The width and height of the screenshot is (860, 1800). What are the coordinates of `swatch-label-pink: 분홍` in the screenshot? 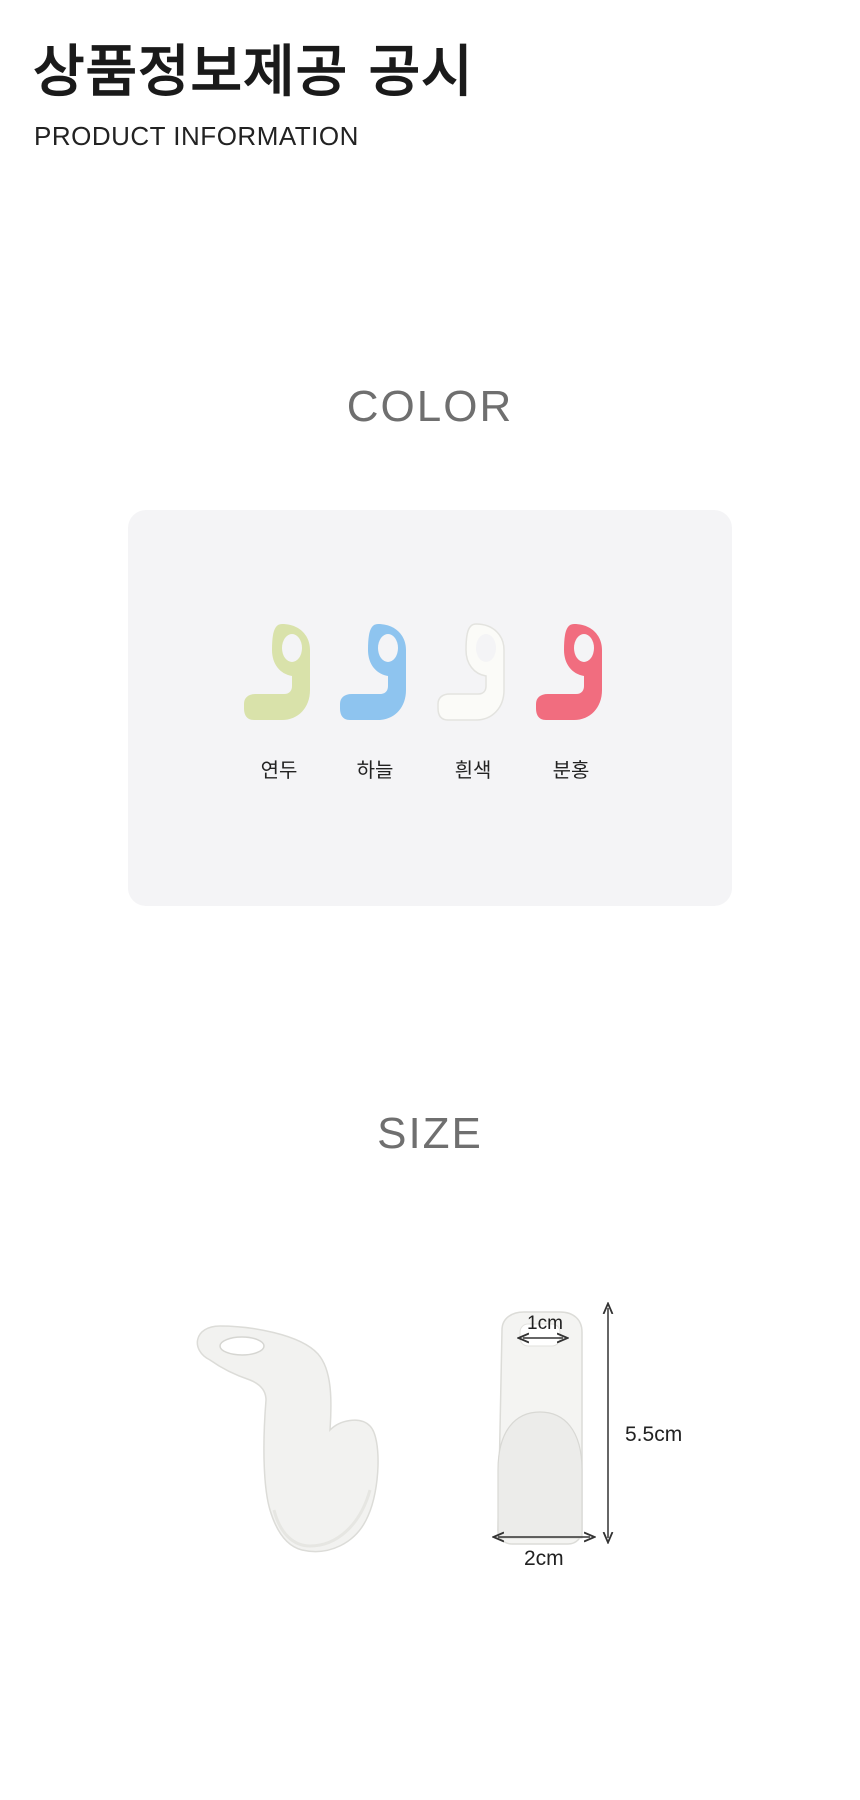 It's located at (571, 770).